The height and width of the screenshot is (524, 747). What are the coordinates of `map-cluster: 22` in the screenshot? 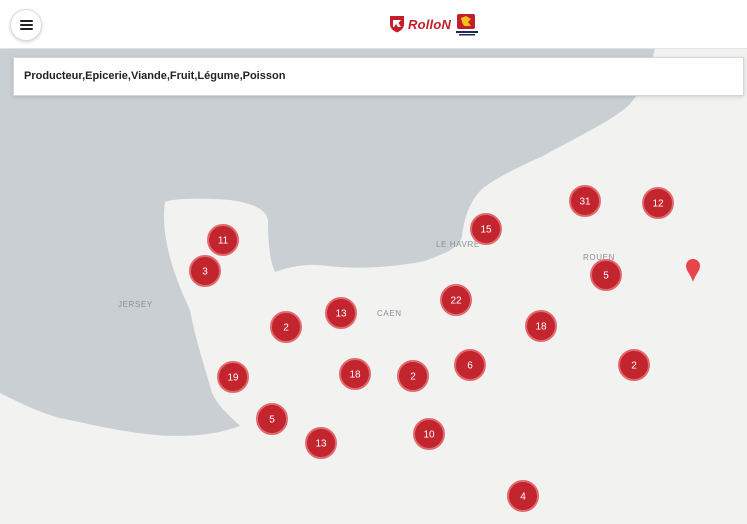 It's located at (456, 300).